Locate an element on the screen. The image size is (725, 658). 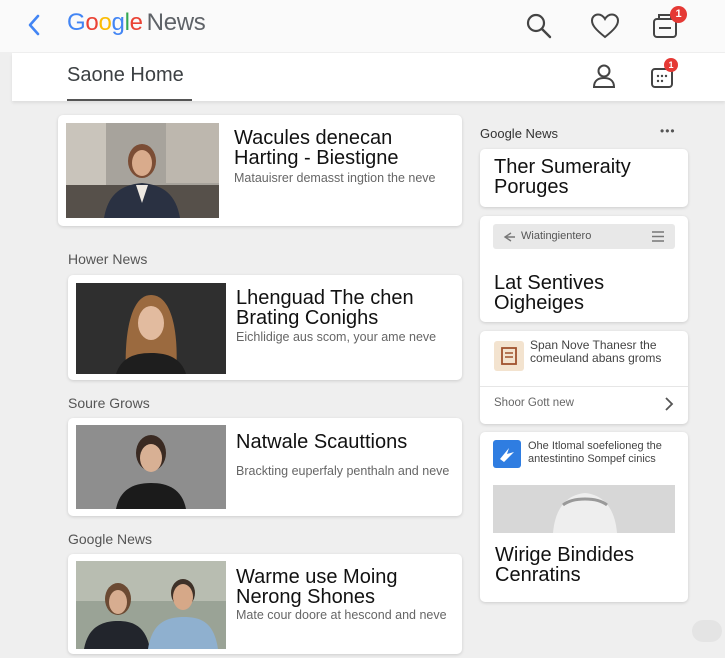
side-card-headline: Ther Sumeraity Poruges is located at coordinates (589, 177).